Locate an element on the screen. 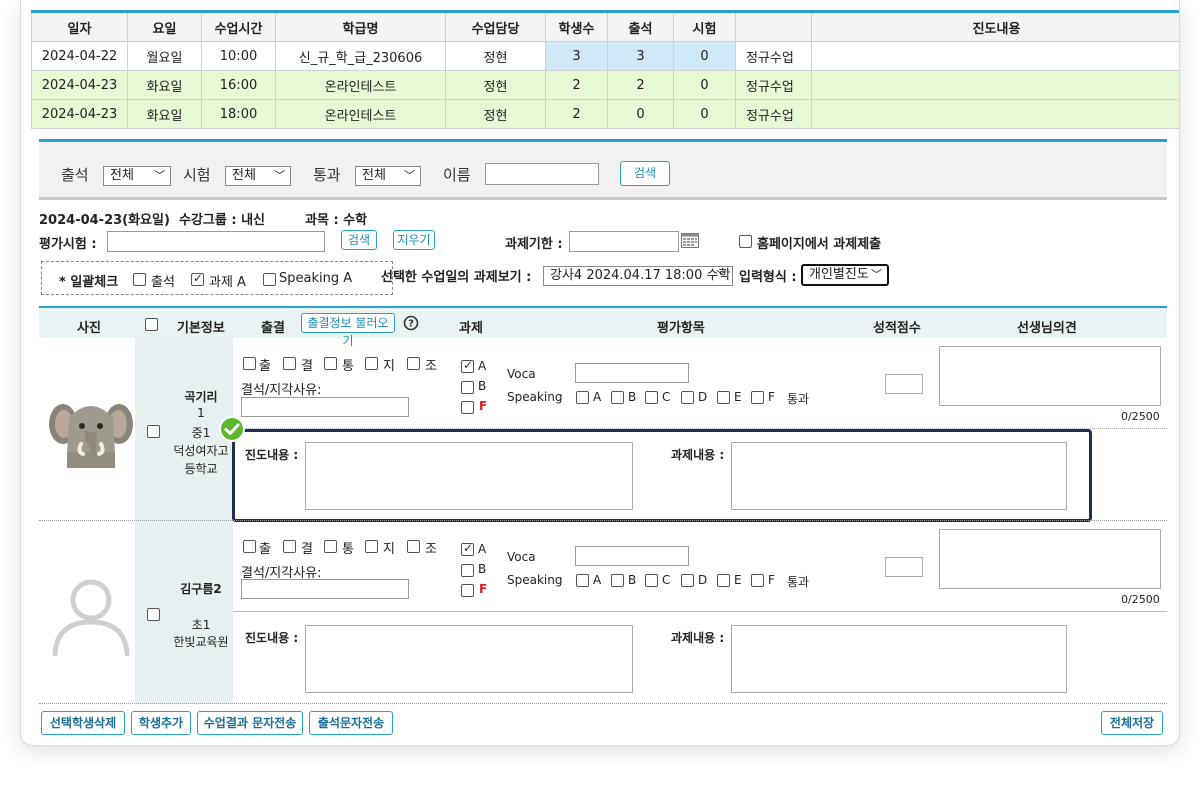 The width and height of the screenshot is (1200, 786). select-all-checkbox is located at coordinates (151, 324).